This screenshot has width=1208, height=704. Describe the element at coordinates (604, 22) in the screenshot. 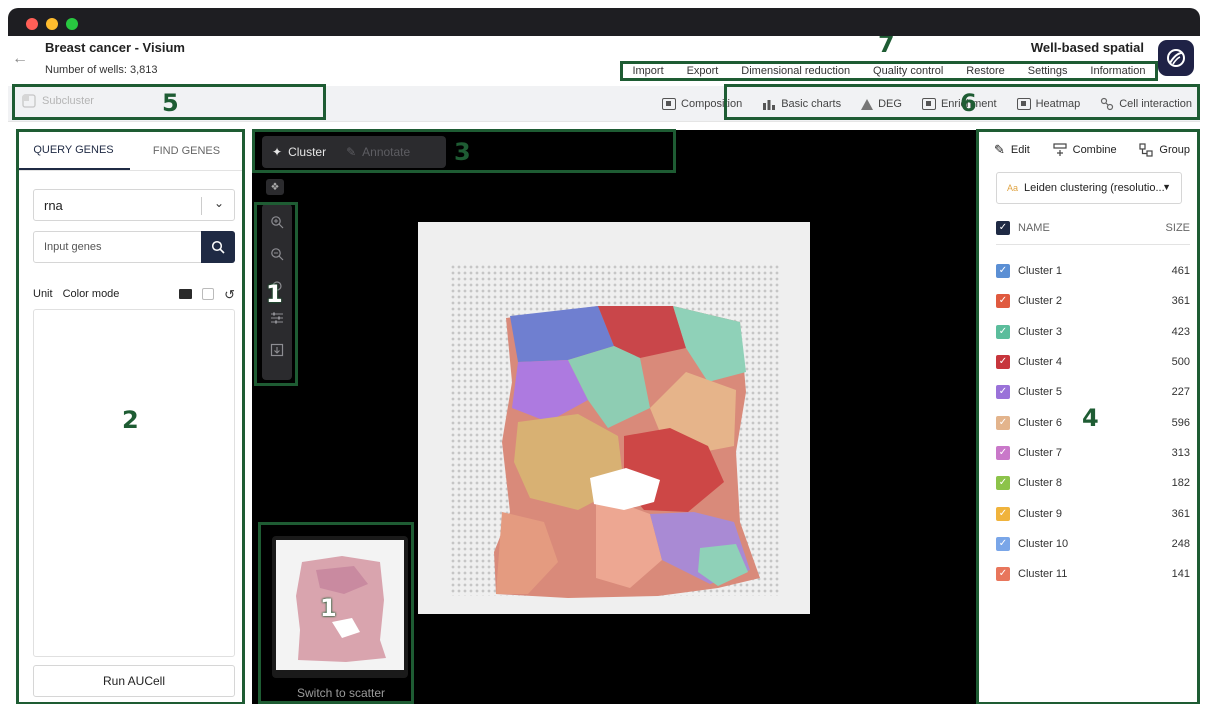

I see `window-titlebar` at that location.